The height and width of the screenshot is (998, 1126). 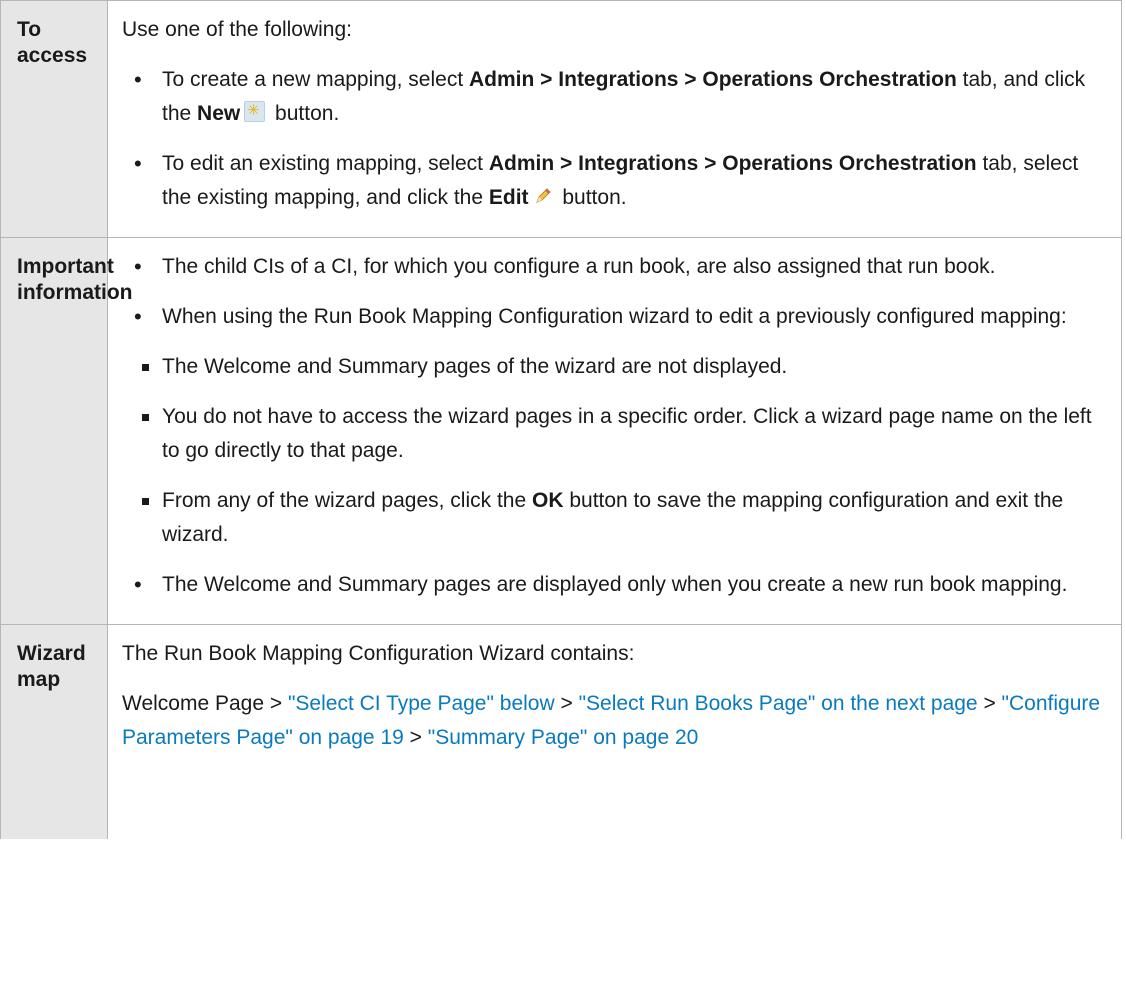 I want to click on row-header-text: Wizard, so click(x=51, y=653).